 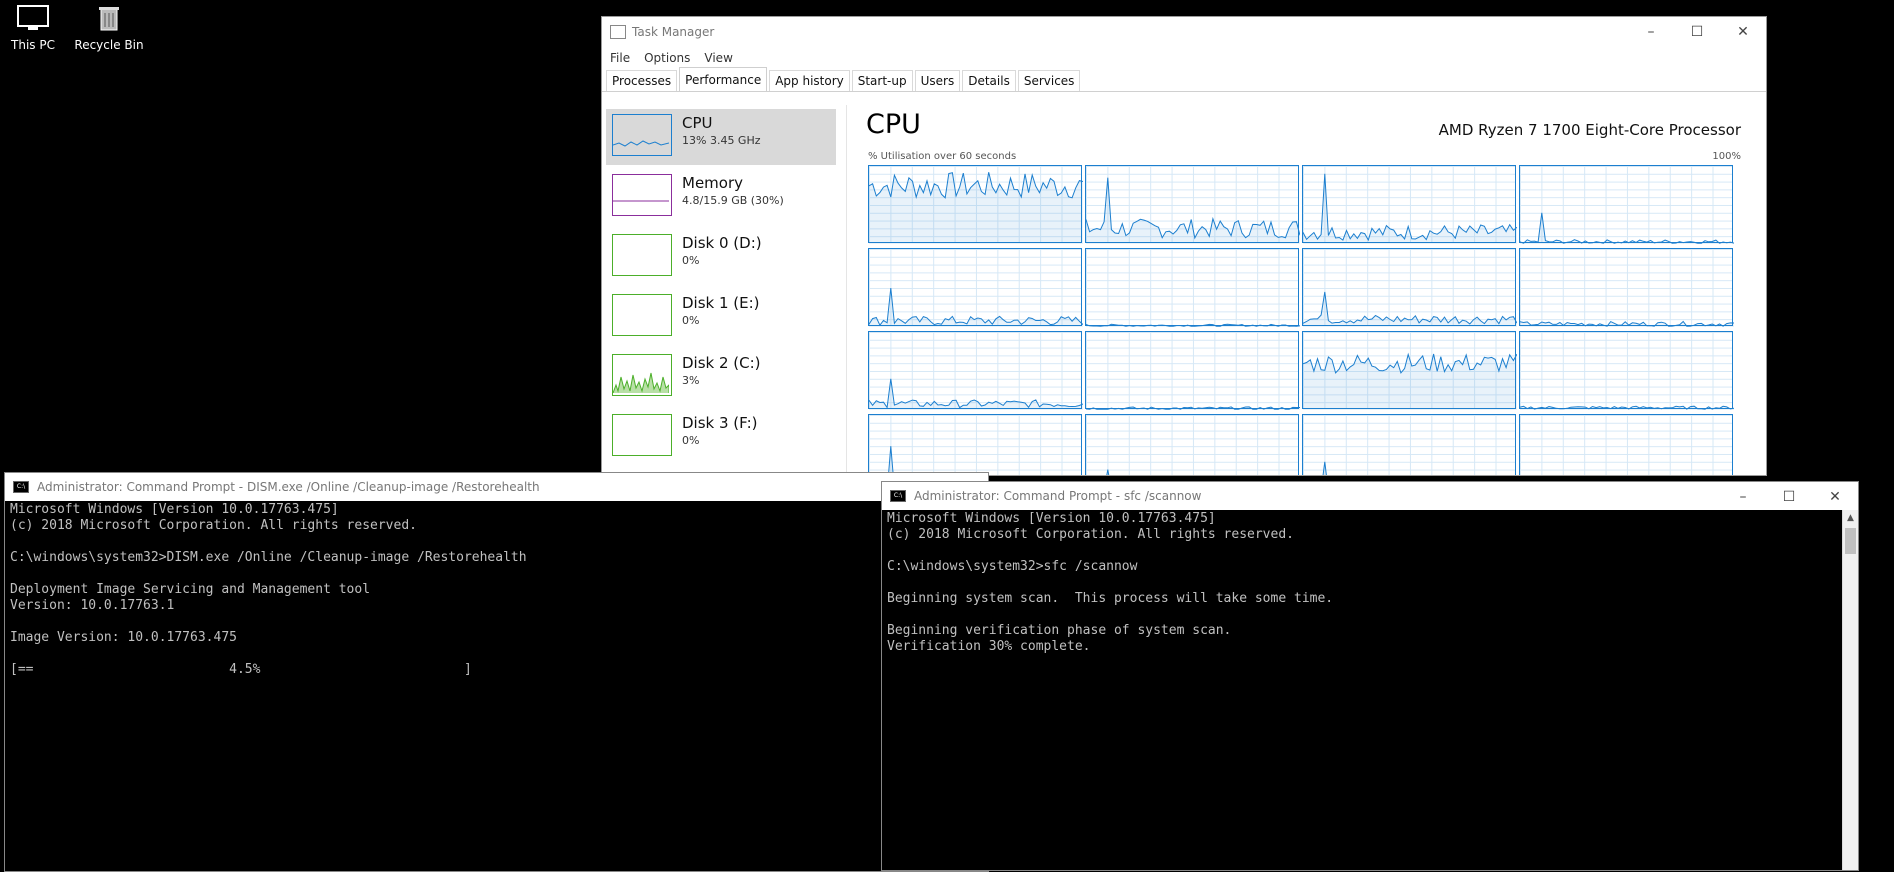 I want to click on menu-view: View, so click(x=718, y=58).